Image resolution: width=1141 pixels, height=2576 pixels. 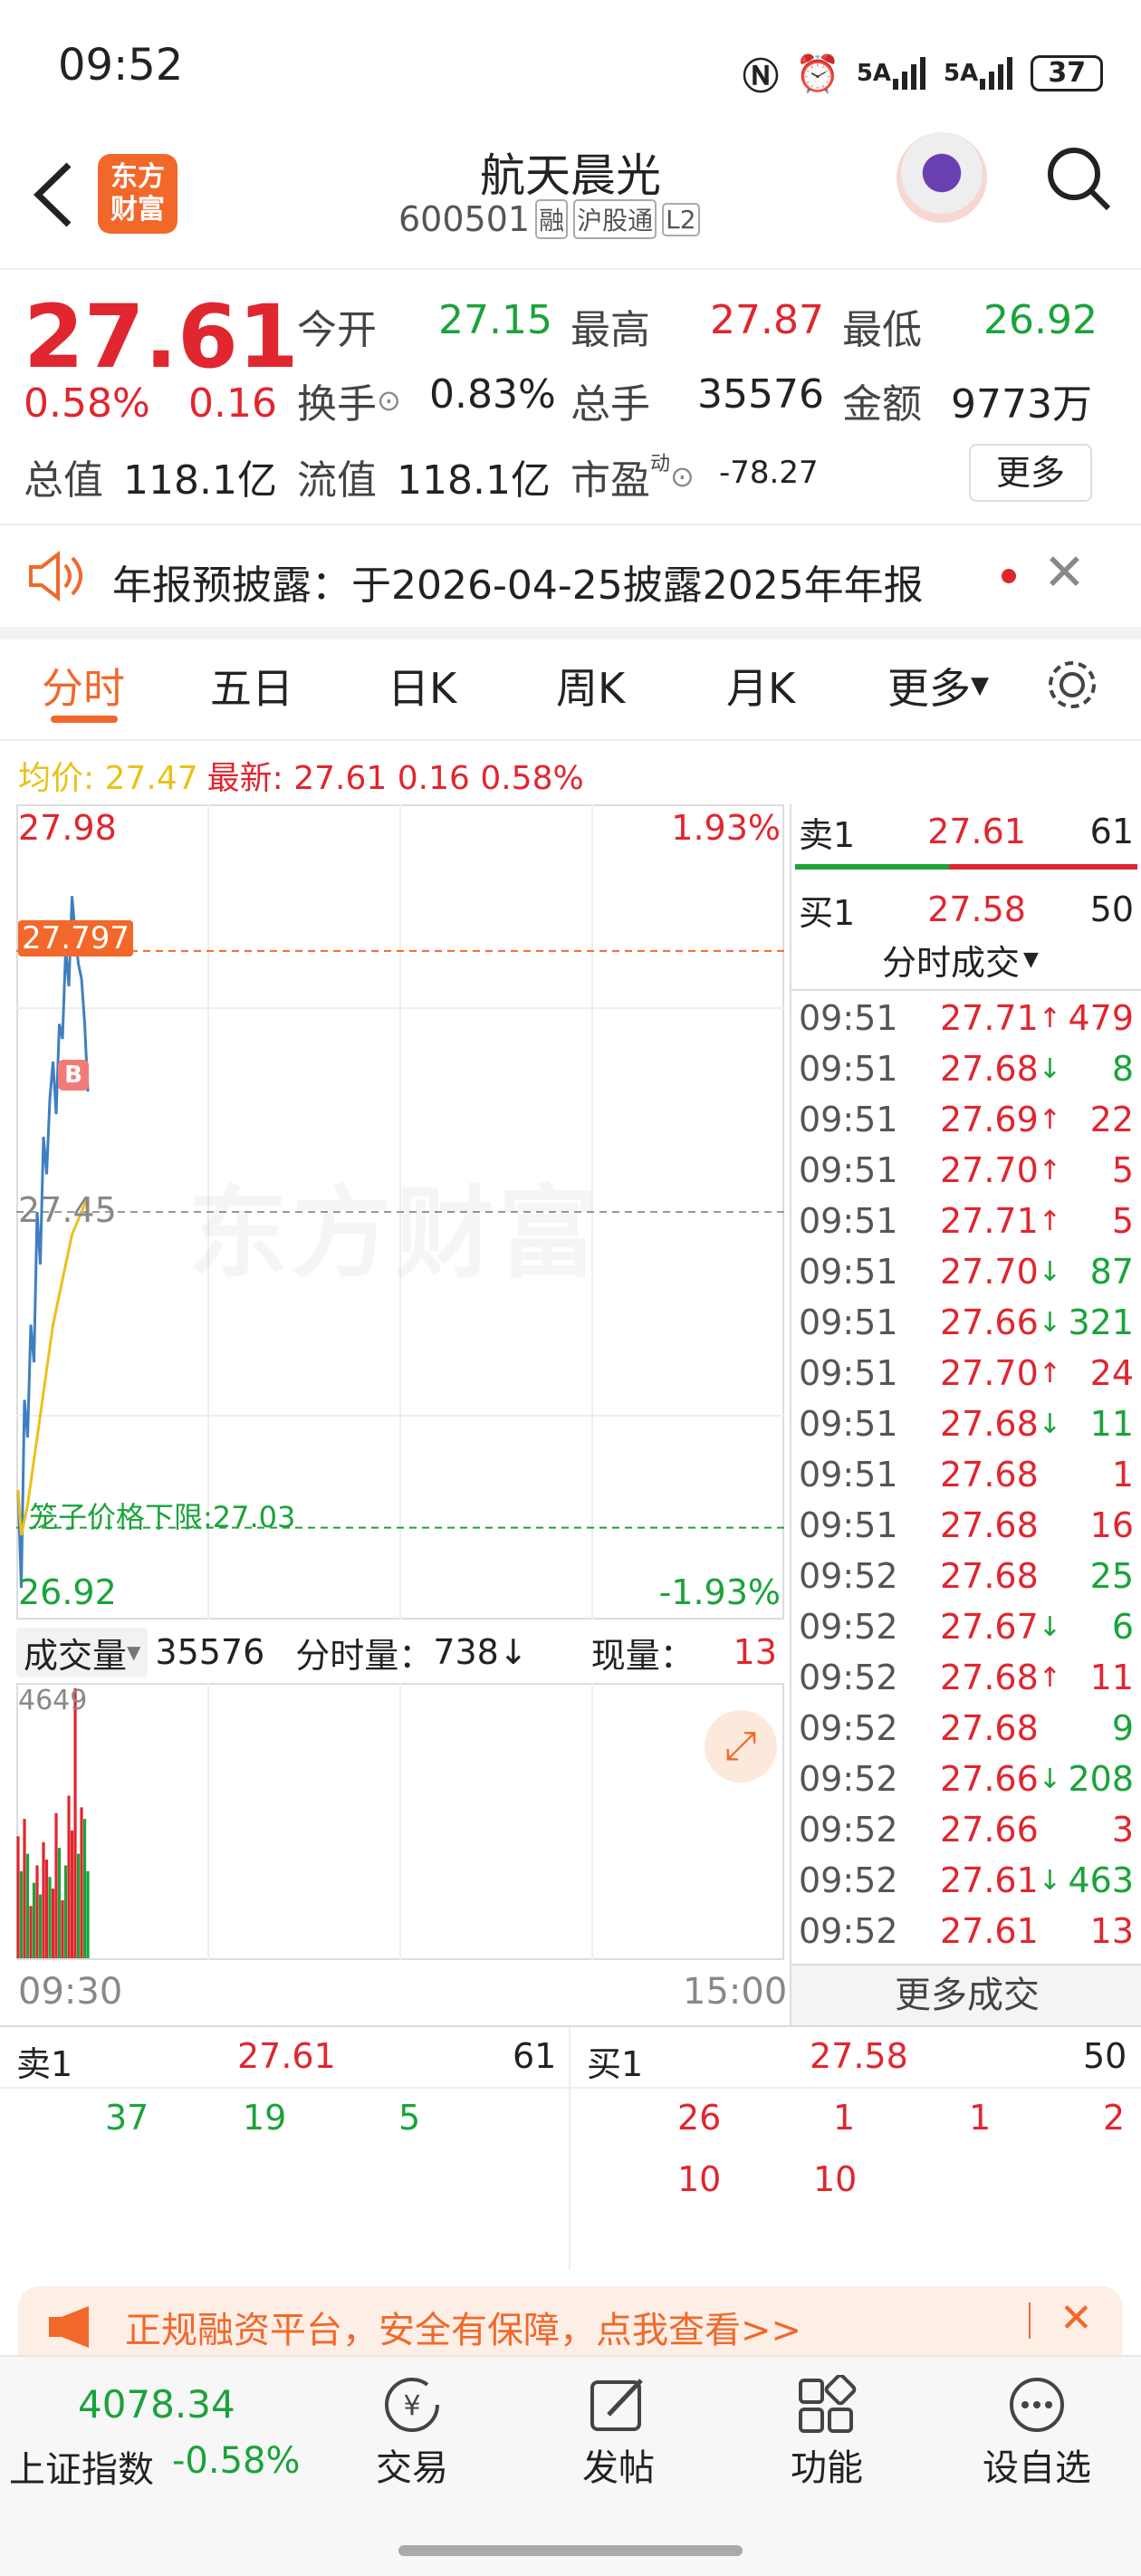 What do you see at coordinates (1122, 1069) in the screenshot?
I see `trade-volume: 8` at bounding box center [1122, 1069].